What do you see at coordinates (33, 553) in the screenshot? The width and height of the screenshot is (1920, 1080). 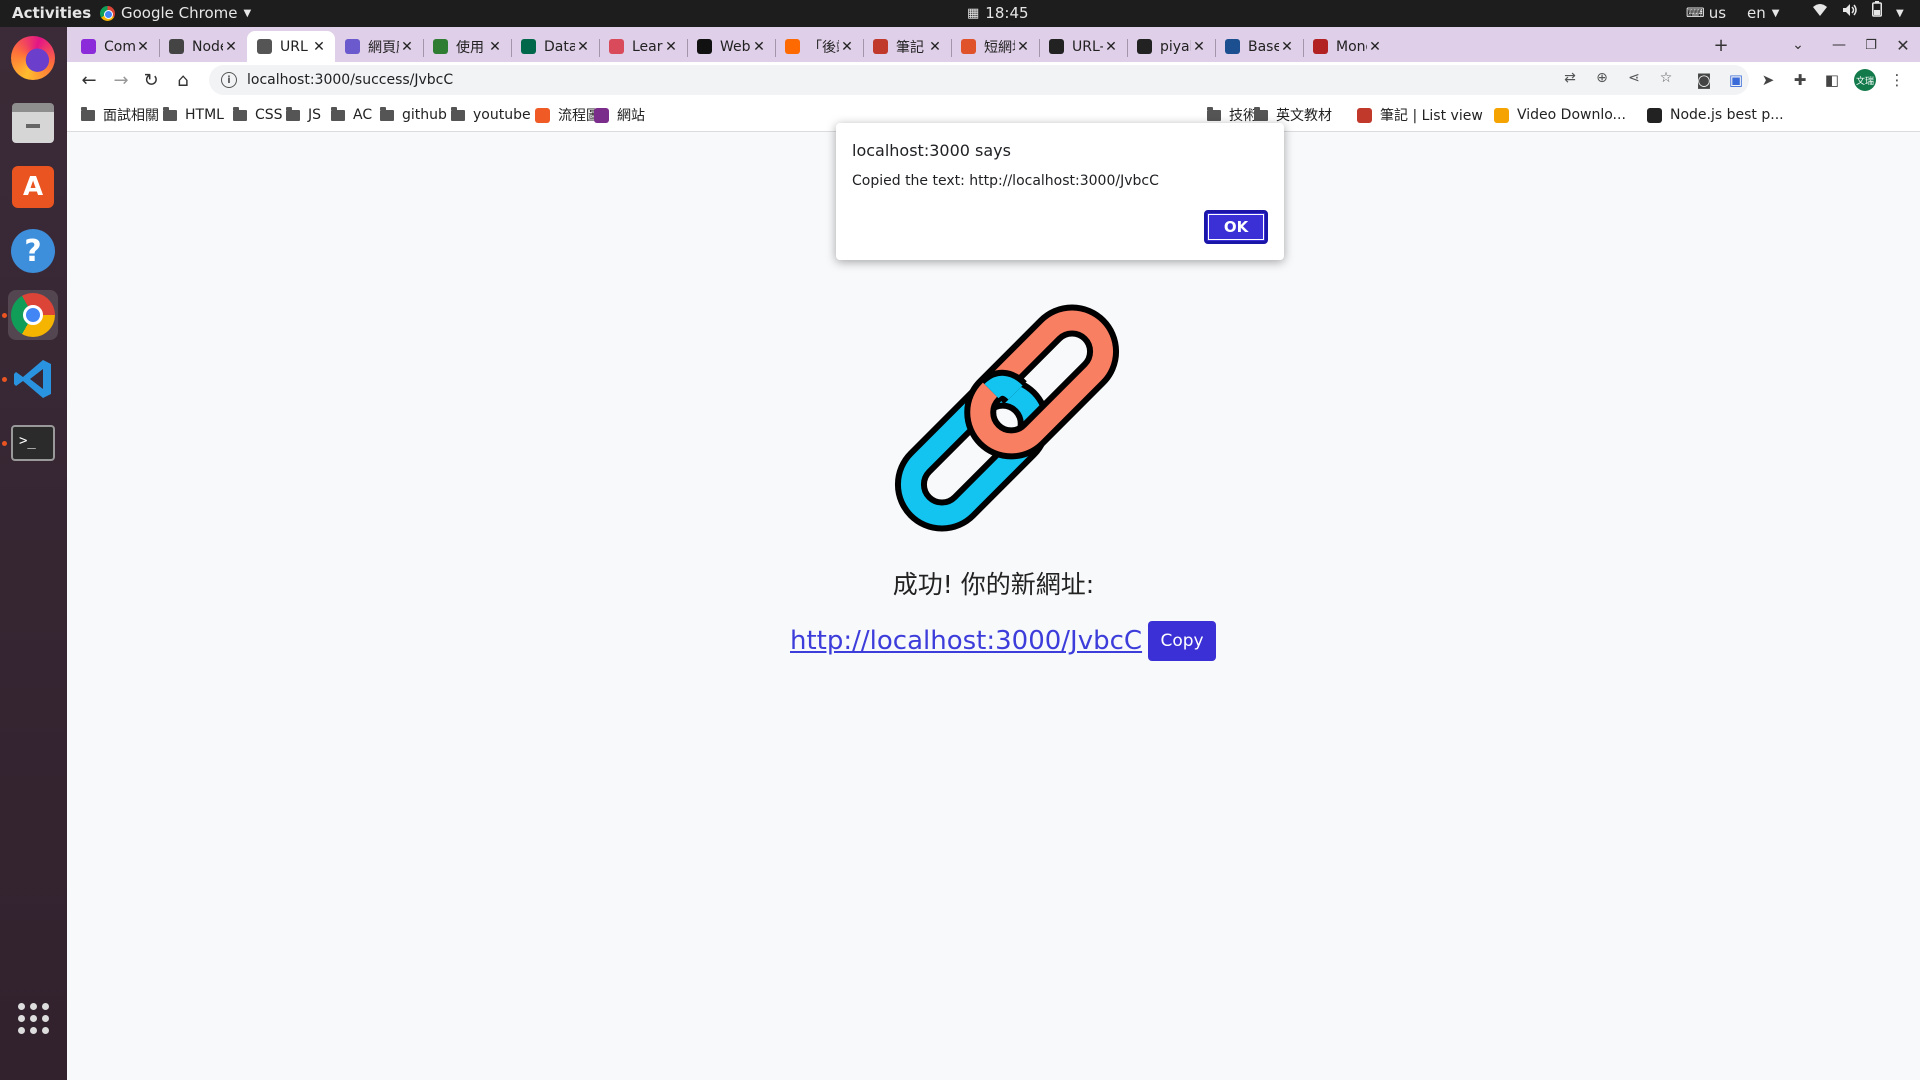 I see `dock: A ? >_` at bounding box center [33, 553].